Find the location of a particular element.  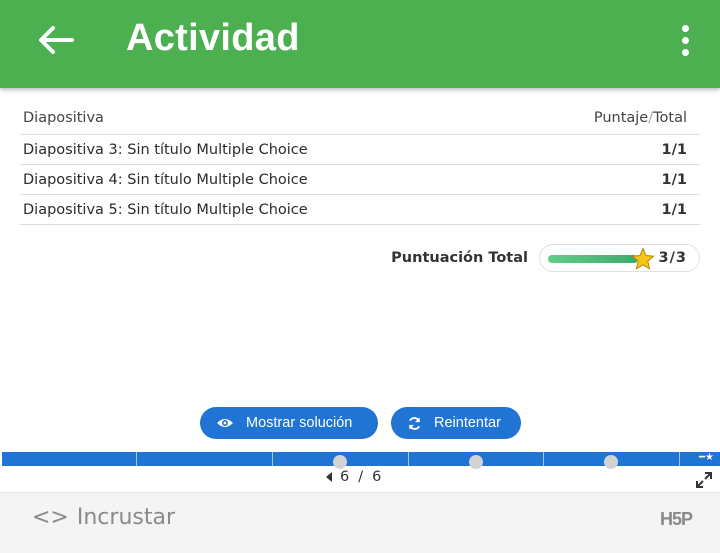

total-slides: 6 is located at coordinates (377, 477).